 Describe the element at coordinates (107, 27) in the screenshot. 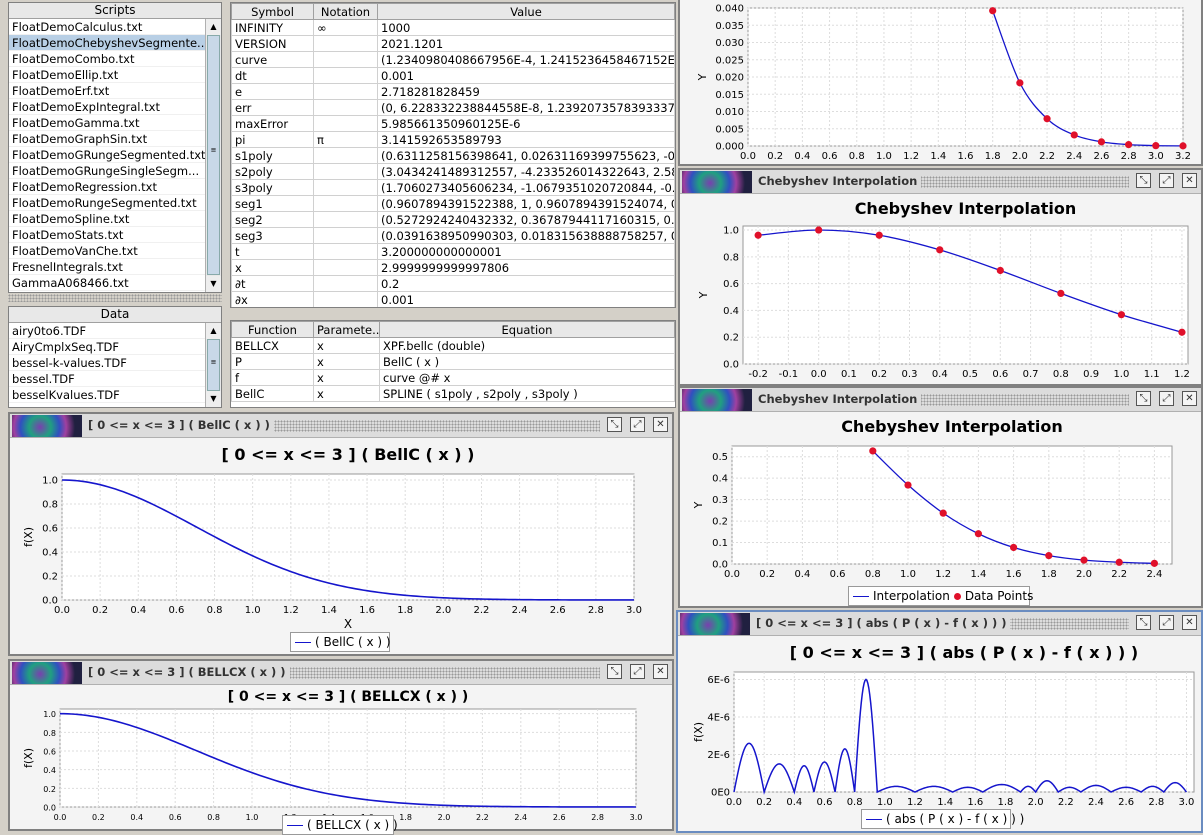

I see `list-item: FloatDemoCalculus.txt` at that location.